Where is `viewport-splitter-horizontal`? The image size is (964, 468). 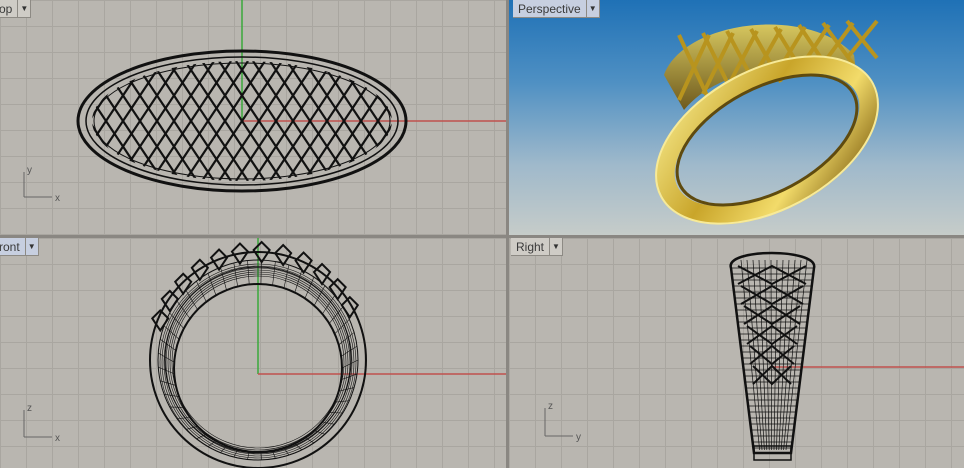 viewport-splitter-horizontal is located at coordinates (482, 236).